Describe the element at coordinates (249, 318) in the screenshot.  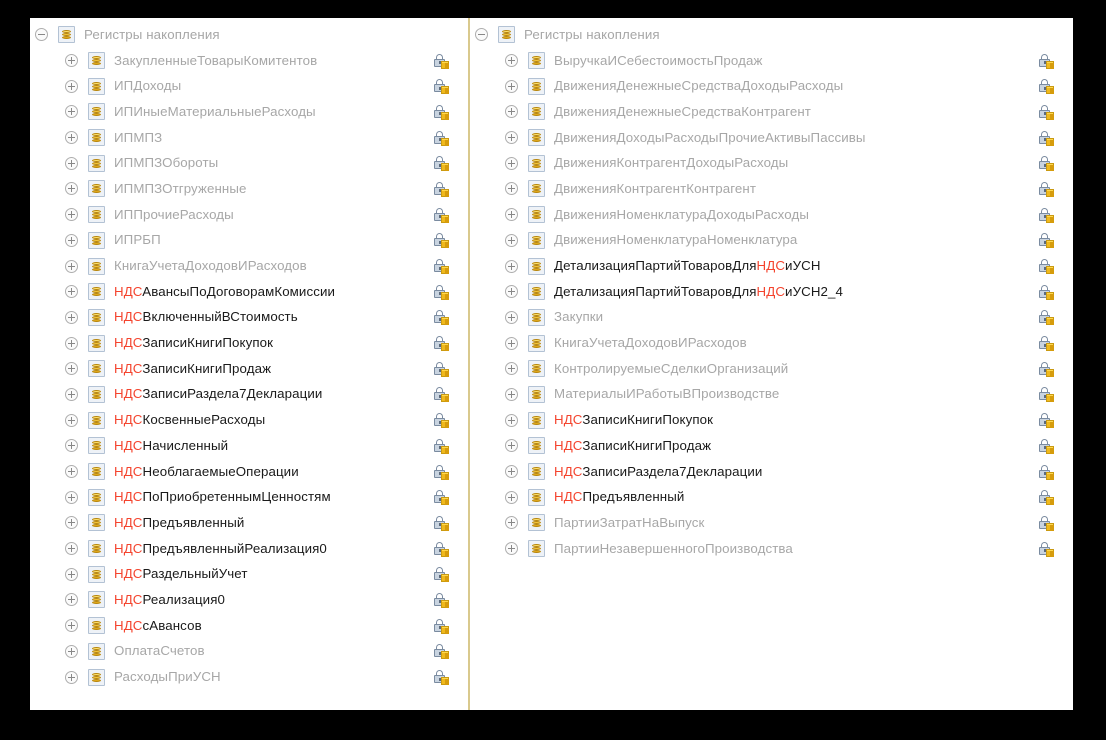
I see `tree-row: НДСВключенныйВСтоимость` at that location.